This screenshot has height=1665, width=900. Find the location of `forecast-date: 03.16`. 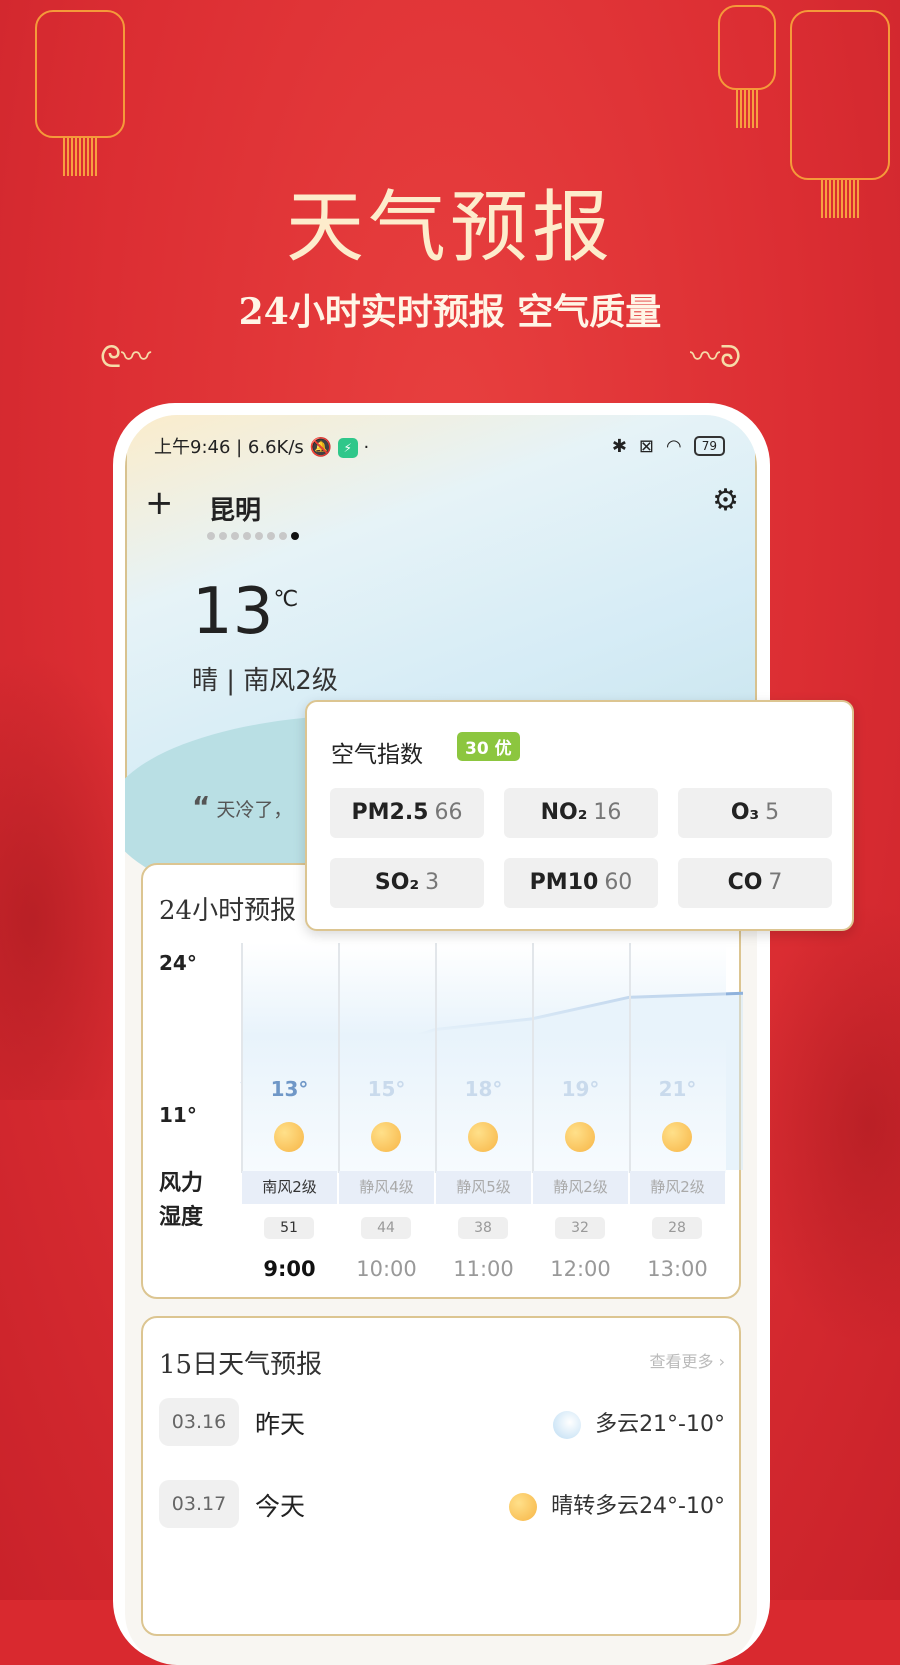

forecast-date: 03.16 is located at coordinates (199, 1422).